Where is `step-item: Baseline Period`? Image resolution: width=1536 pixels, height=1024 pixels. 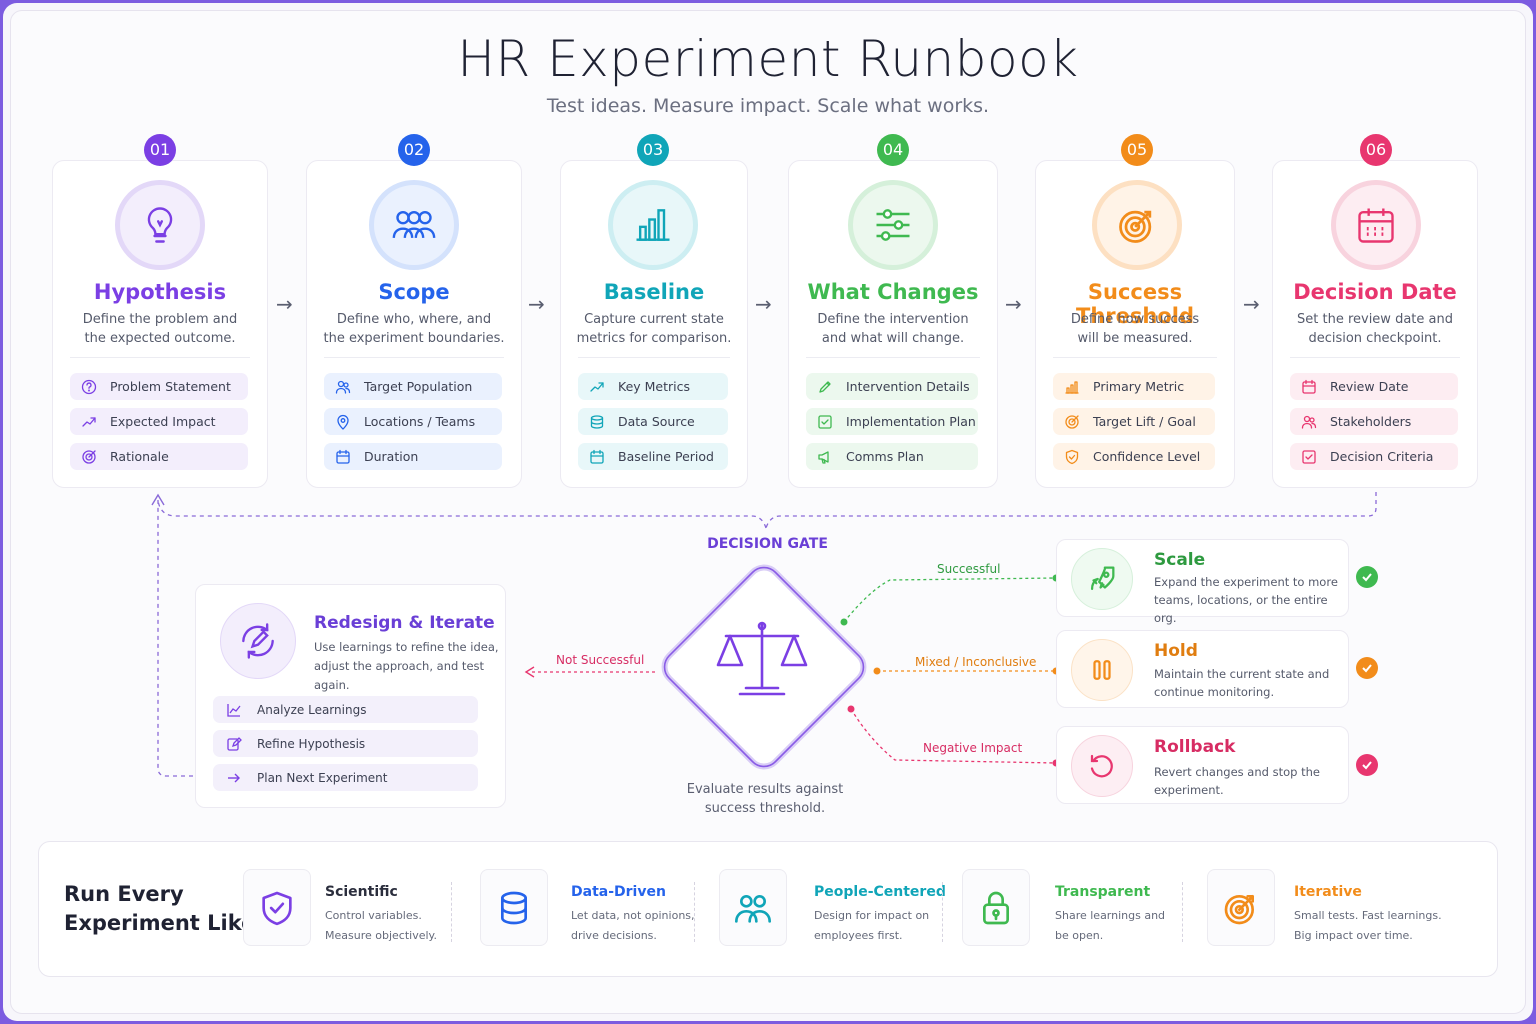
step-item: Baseline Period is located at coordinates (653, 456).